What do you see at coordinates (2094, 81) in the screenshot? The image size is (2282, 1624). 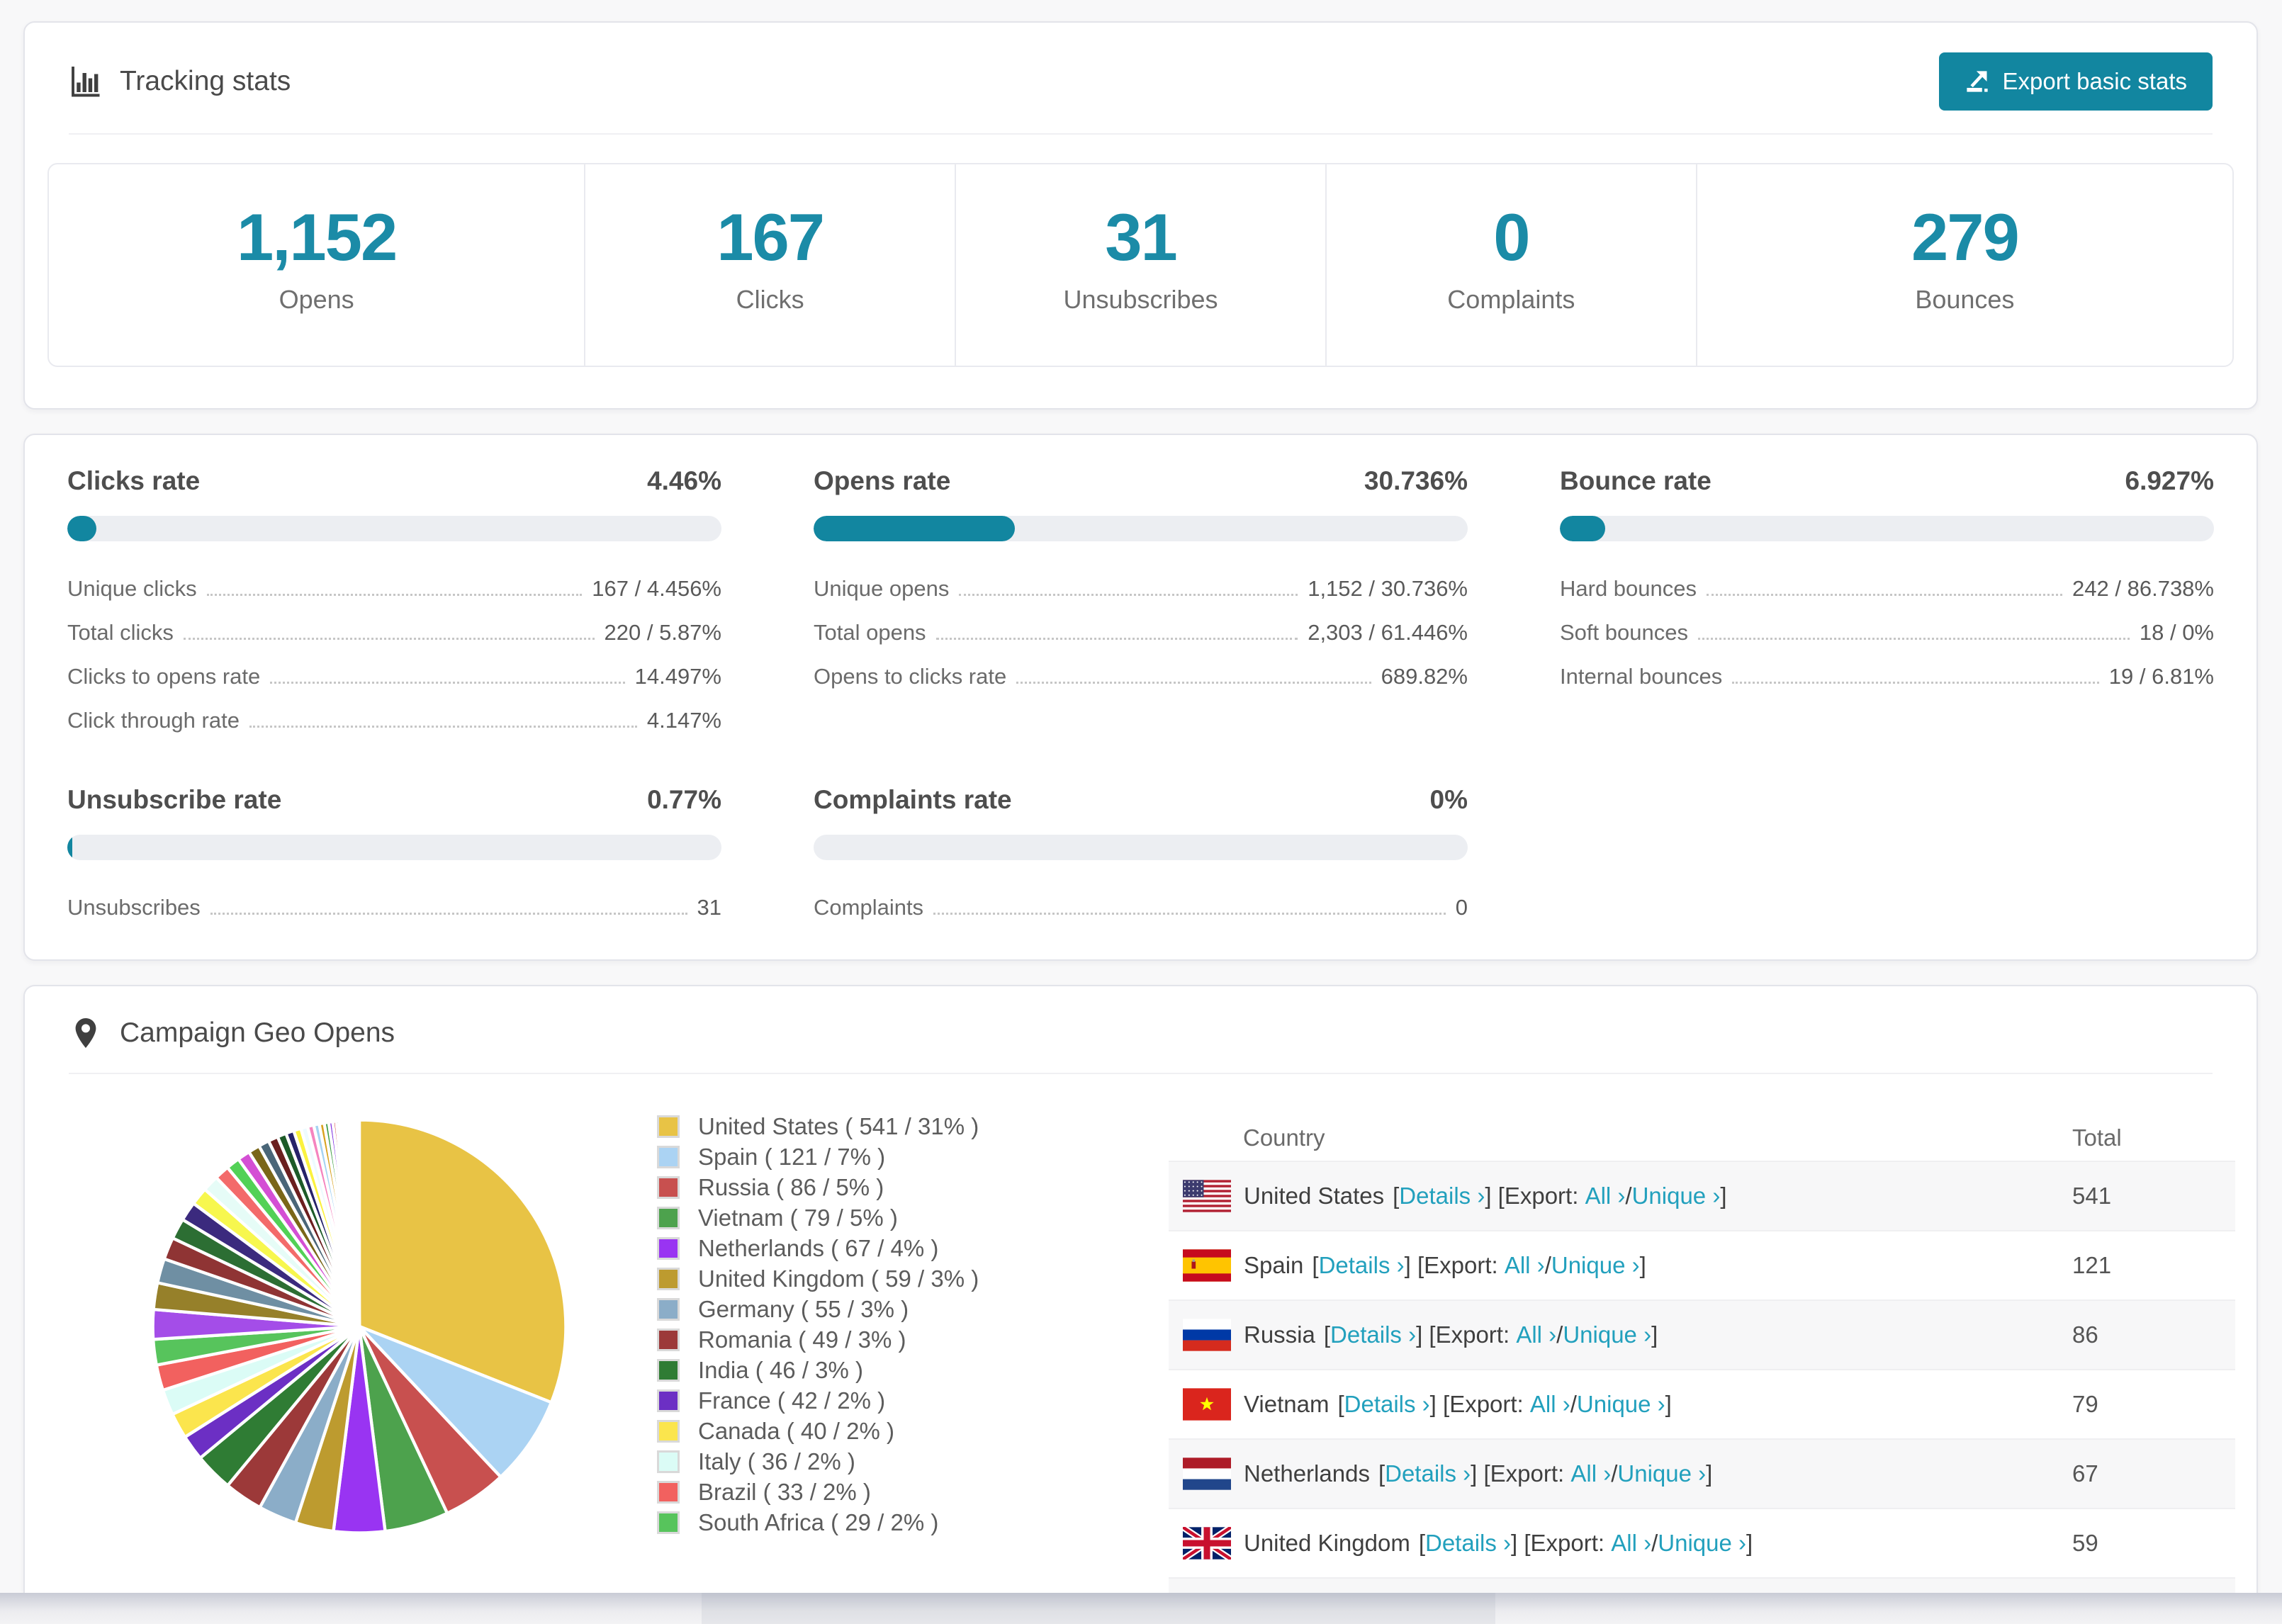 I see `export-button-label: Export basic stats` at bounding box center [2094, 81].